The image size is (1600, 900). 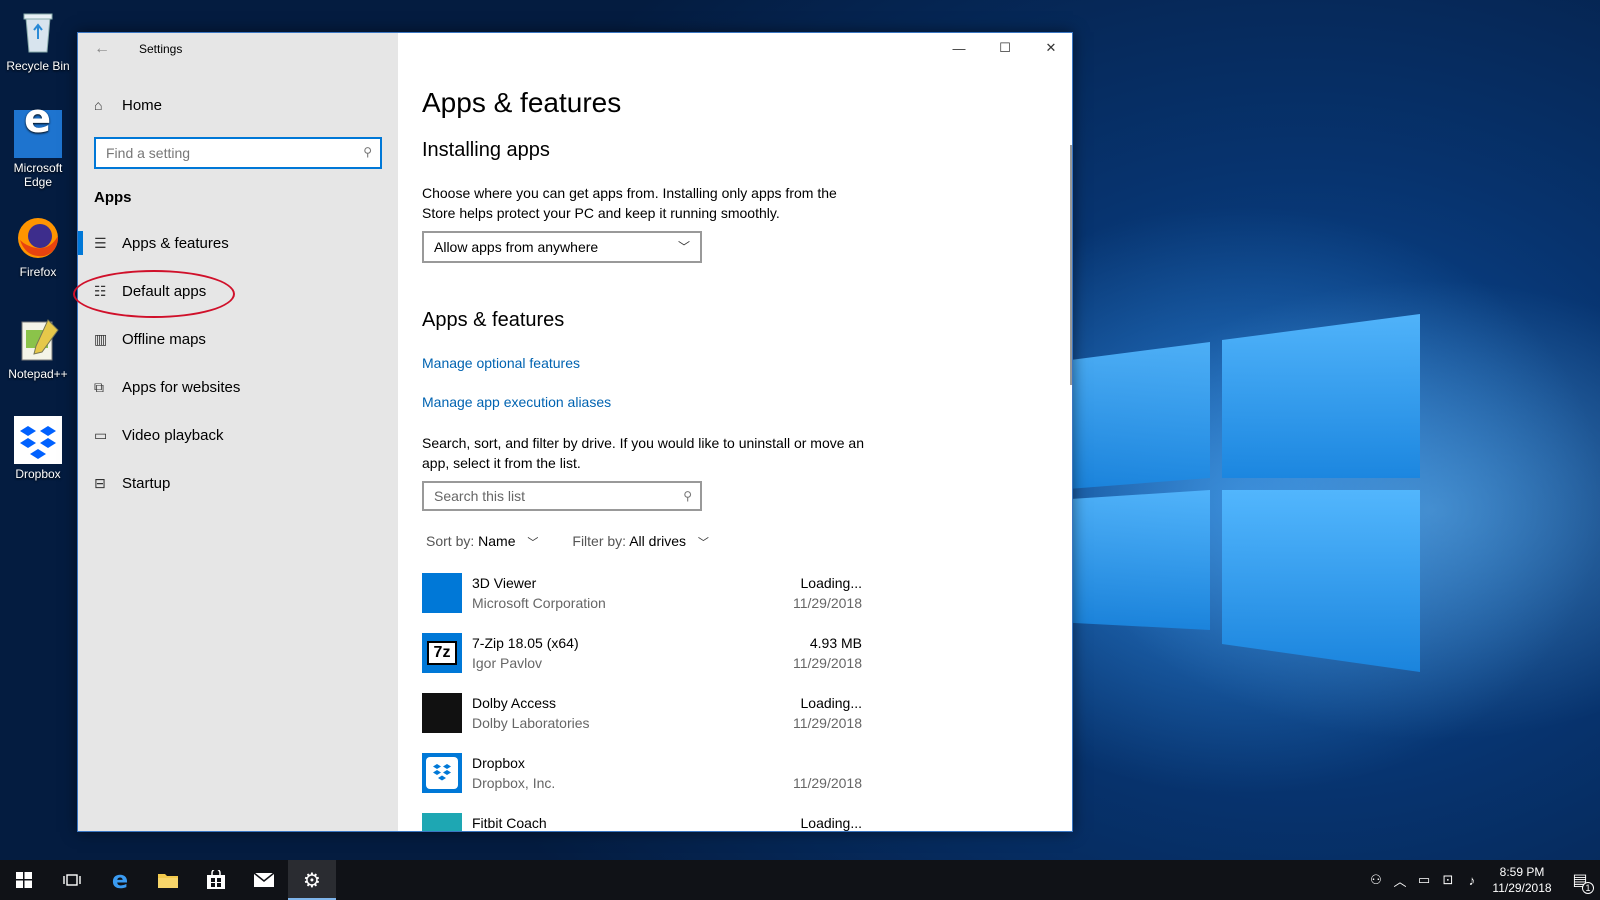 I want to click on settings-search-input, so click(x=221, y=153).